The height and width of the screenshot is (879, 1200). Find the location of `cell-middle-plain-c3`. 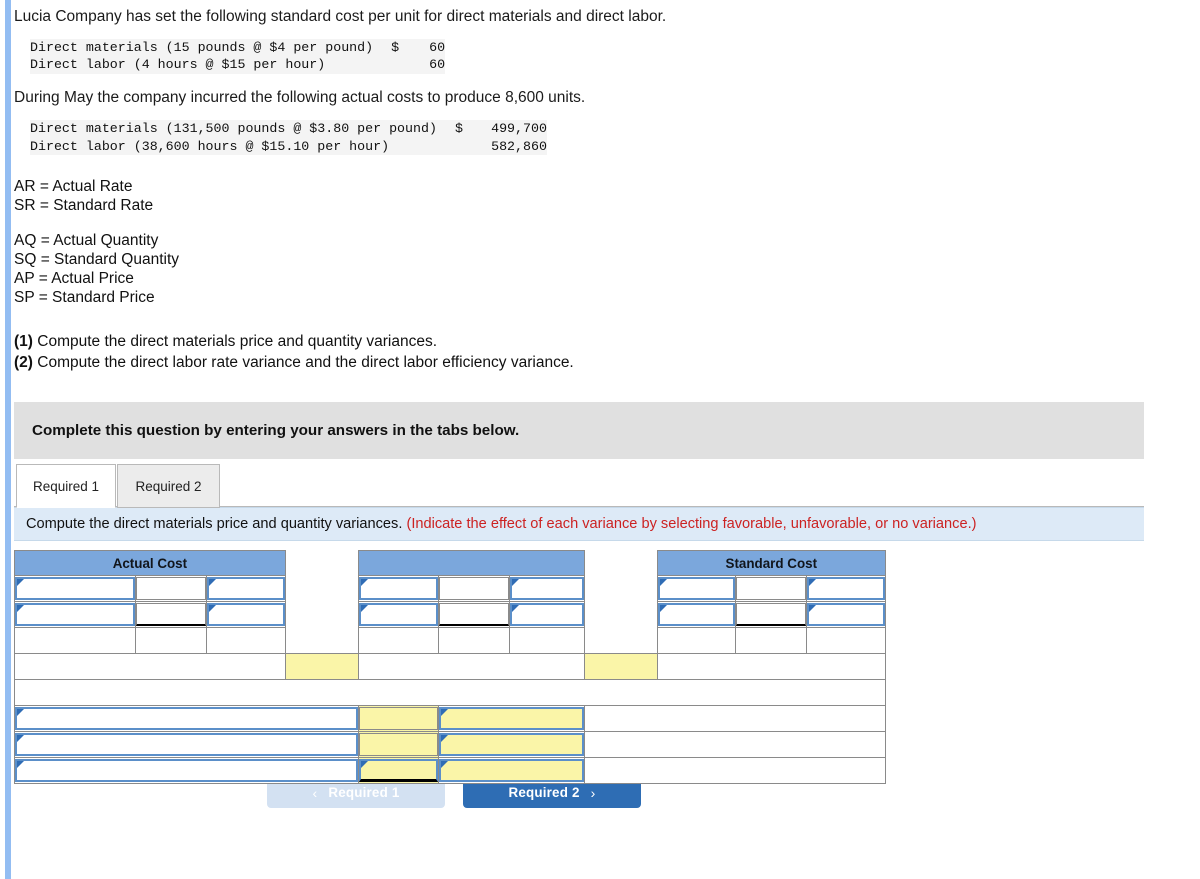

cell-middle-plain-c3 is located at coordinates (547, 641).